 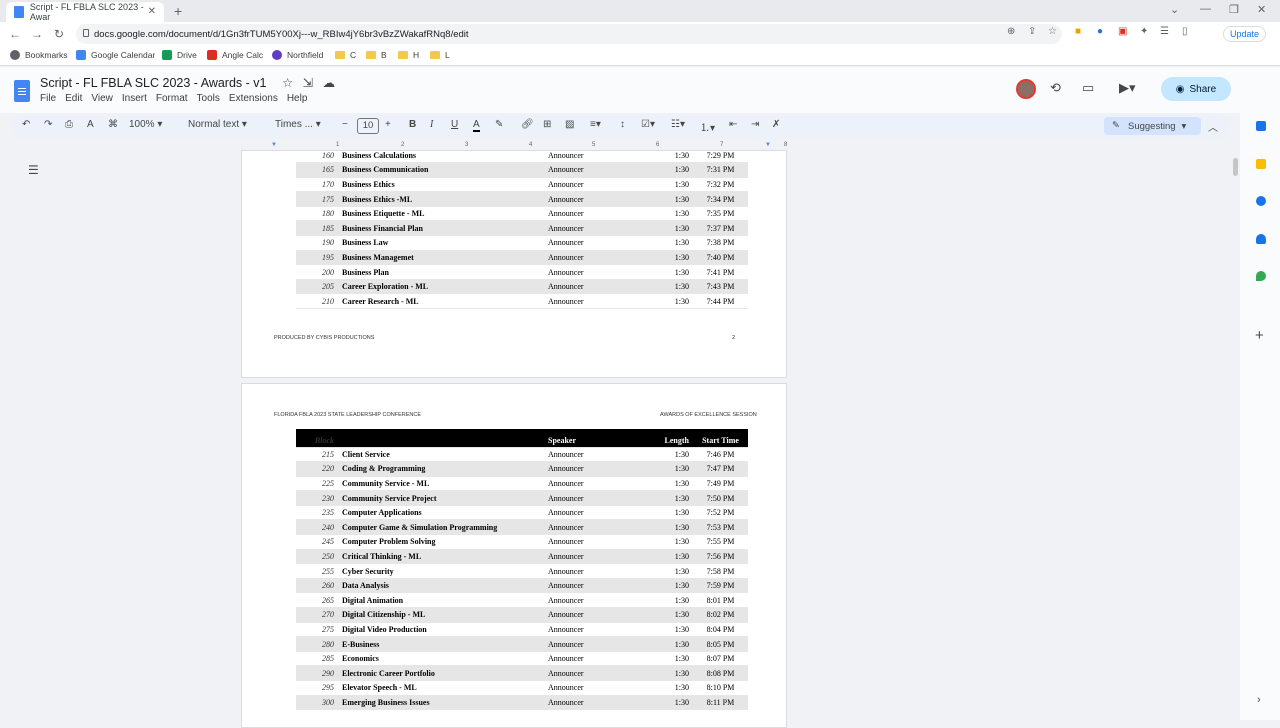 What do you see at coordinates (476, 125) in the screenshot?
I see `text-color-icon: A` at bounding box center [476, 125].